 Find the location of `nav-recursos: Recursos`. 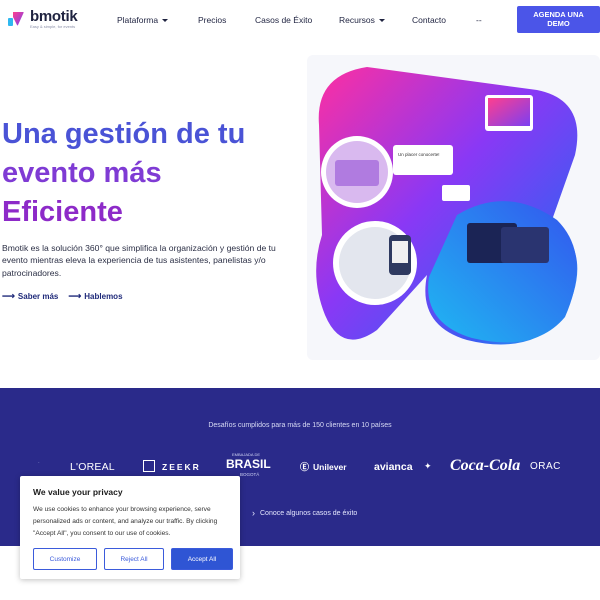

nav-recursos: Recursos is located at coordinates (362, 20).